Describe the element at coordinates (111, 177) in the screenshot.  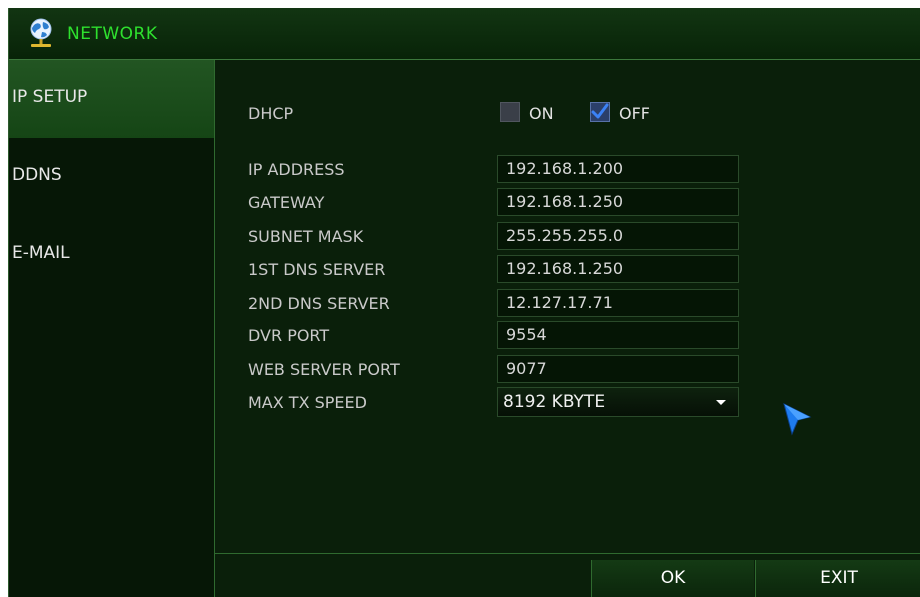
I see `sidebar-item-ddns: DDNS` at that location.